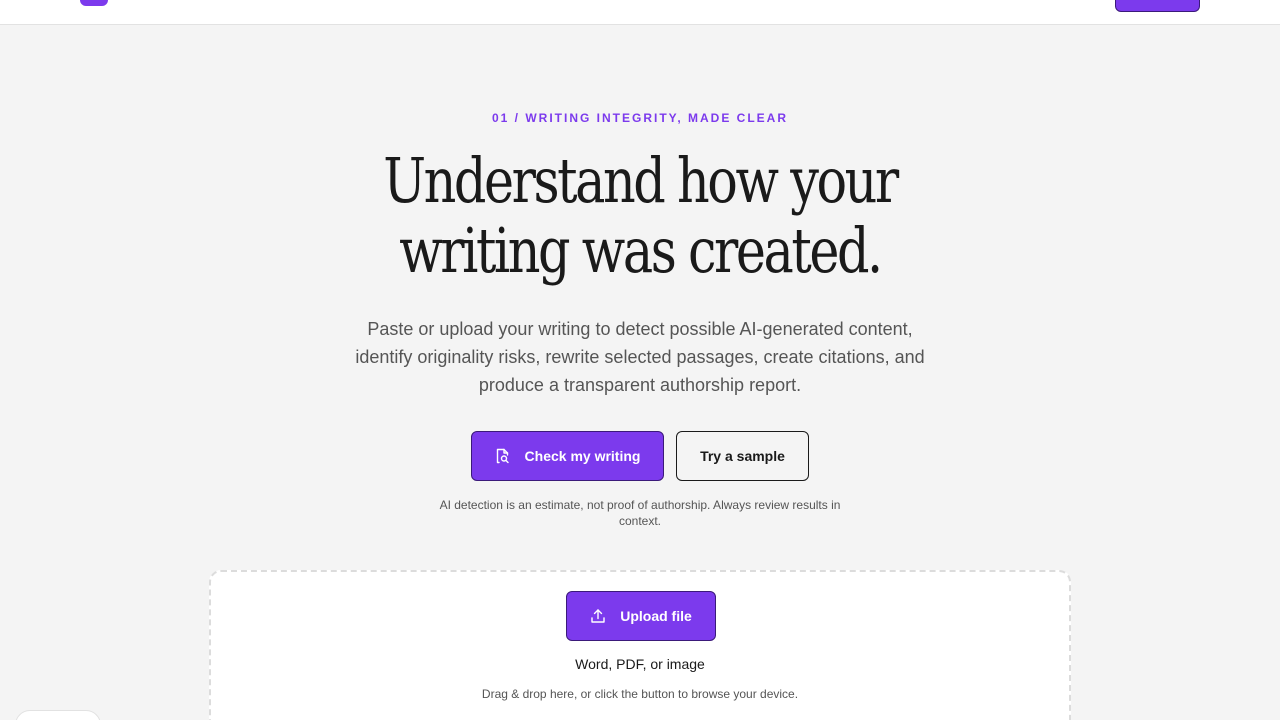 The width and height of the screenshot is (1280, 720). What do you see at coordinates (639, 118) in the screenshot?
I see `hero-eyebrow: 01 / WRITING INTEGRITY, MADE CLEAR` at bounding box center [639, 118].